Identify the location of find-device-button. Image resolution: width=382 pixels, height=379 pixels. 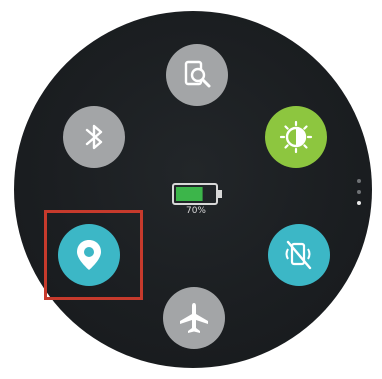
(197, 75).